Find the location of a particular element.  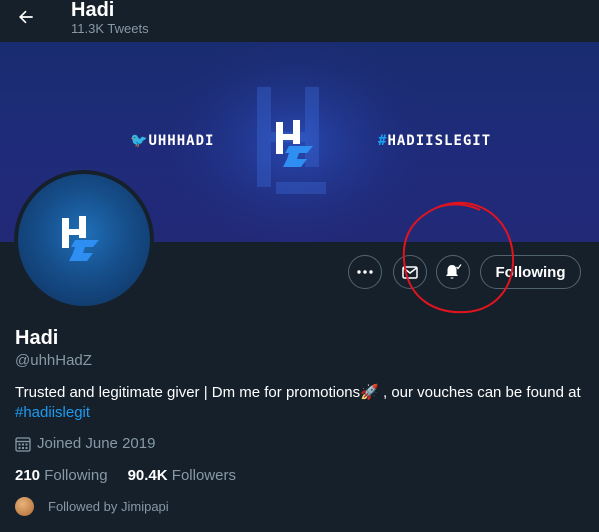

banner-handle-tag: 🐦UHHHADI is located at coordinates (172, 141).